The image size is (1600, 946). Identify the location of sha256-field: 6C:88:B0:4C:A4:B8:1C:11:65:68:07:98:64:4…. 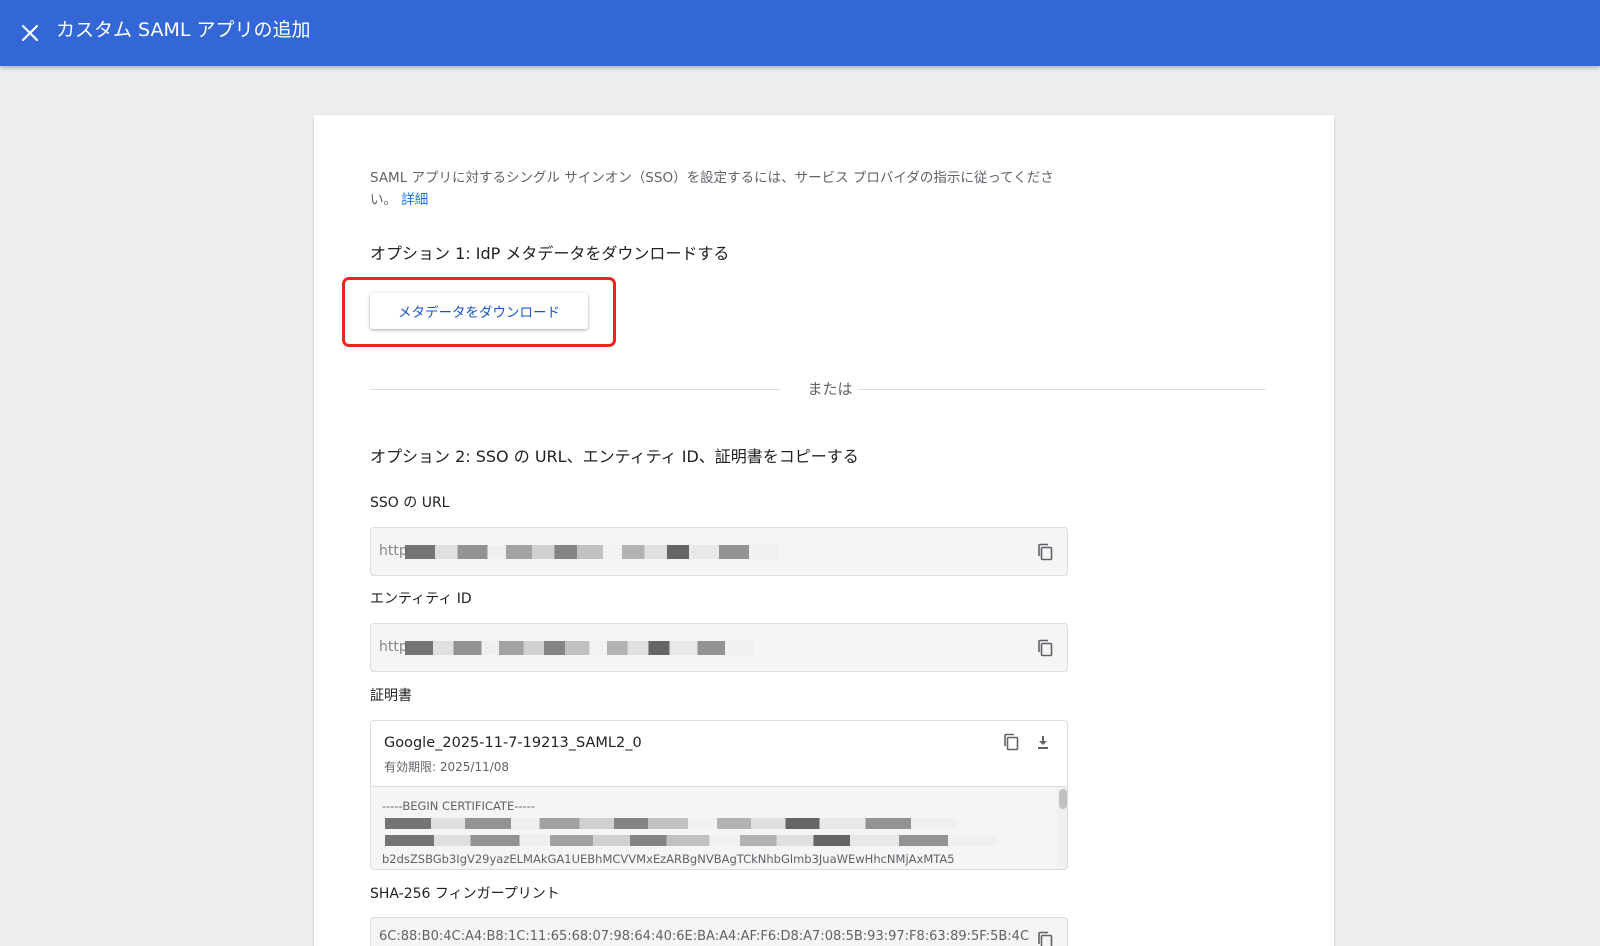
(719, 931).